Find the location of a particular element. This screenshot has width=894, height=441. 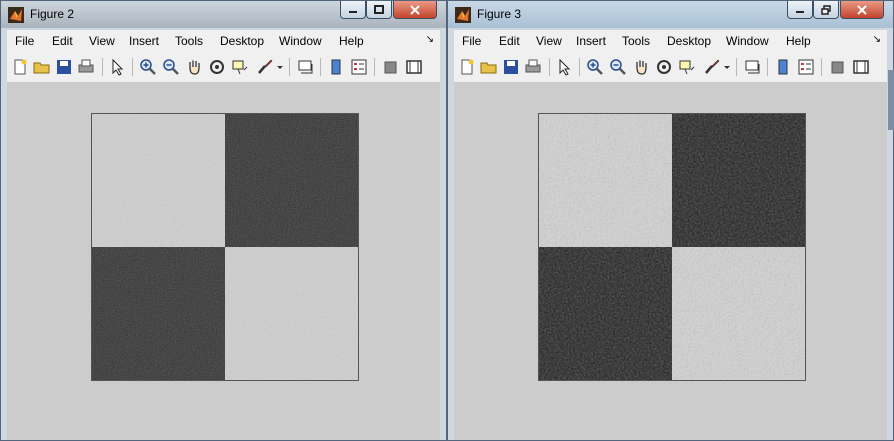

restore-button is located at coordinates (826, 10).